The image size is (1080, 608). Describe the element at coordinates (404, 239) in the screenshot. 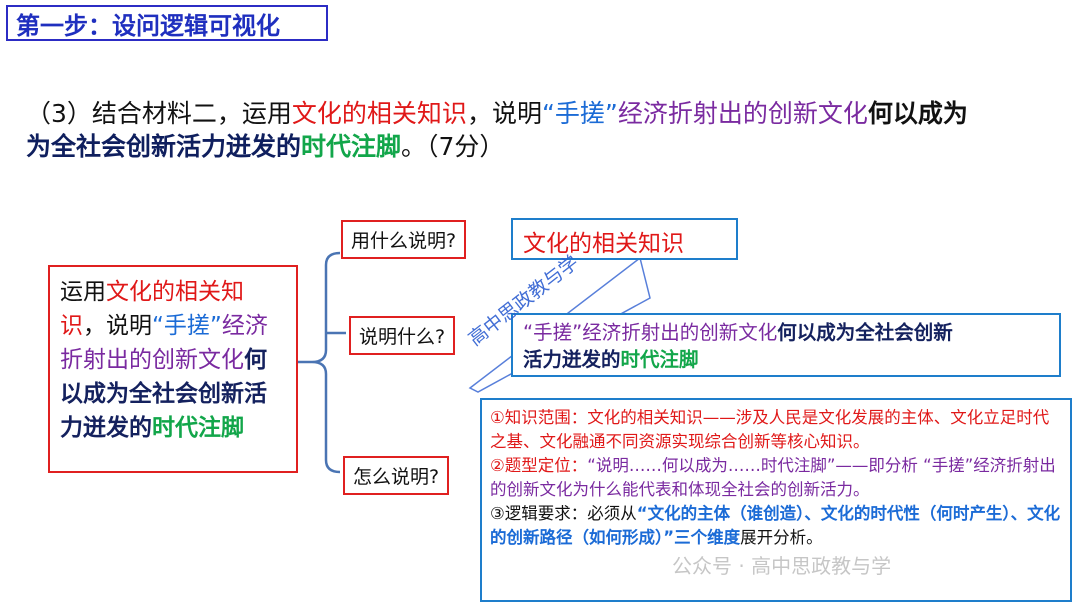

I see `label-use-what: 用什么说明?` at that location.